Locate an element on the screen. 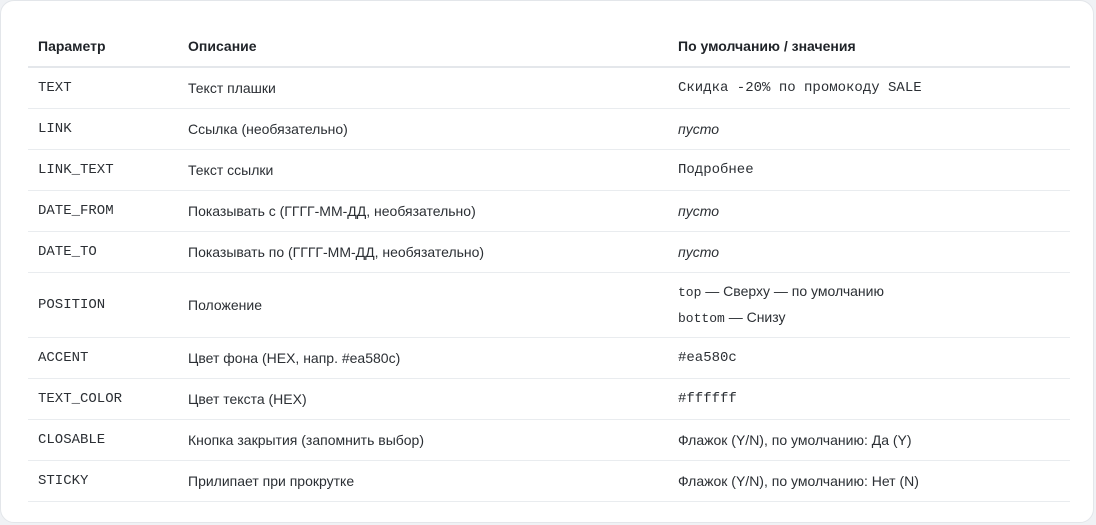 The height and width of the screenshot is (525, 1096). option-code: bottom is located at coordinates (701, 318).